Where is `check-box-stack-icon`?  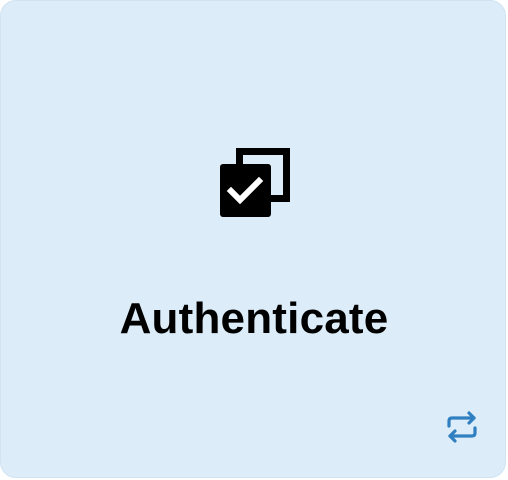 check-box-stack-icon is located at coordinates (255, 183).